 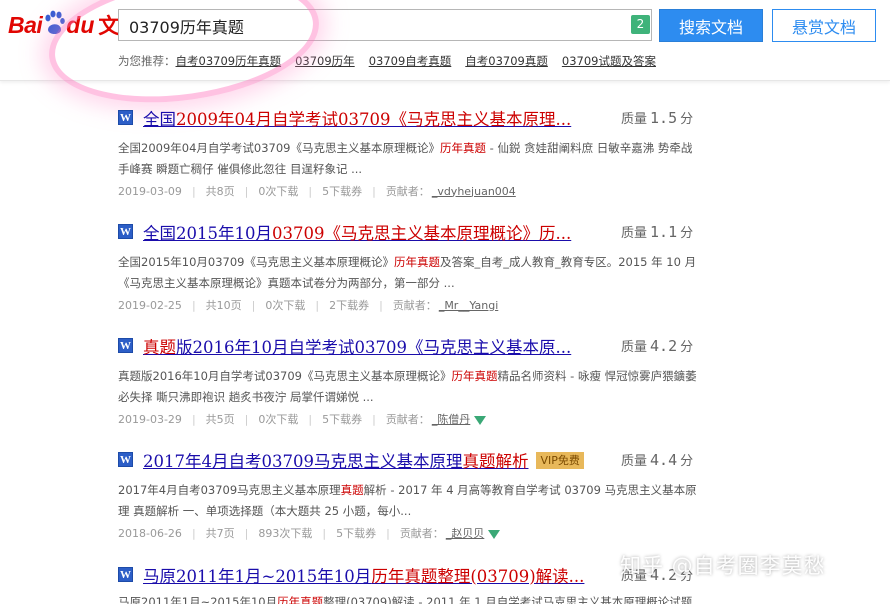 I want to click on uploader-link: _陈僧丹, so click(x=451, y=419).